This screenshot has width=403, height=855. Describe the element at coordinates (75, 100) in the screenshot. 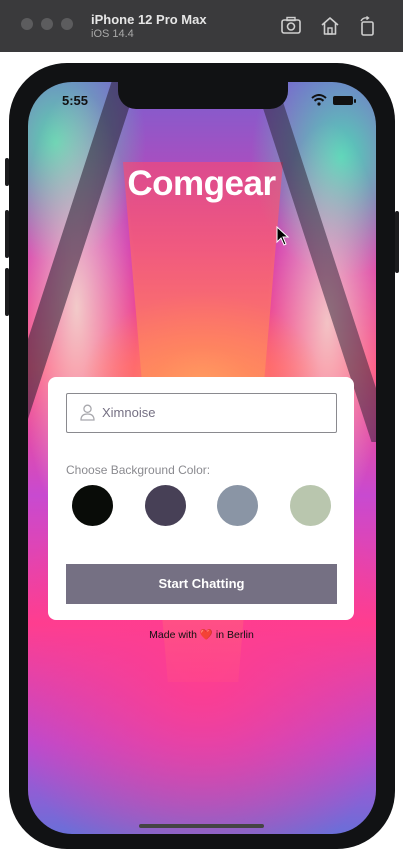

I see `status-time: 5:55` at that location.